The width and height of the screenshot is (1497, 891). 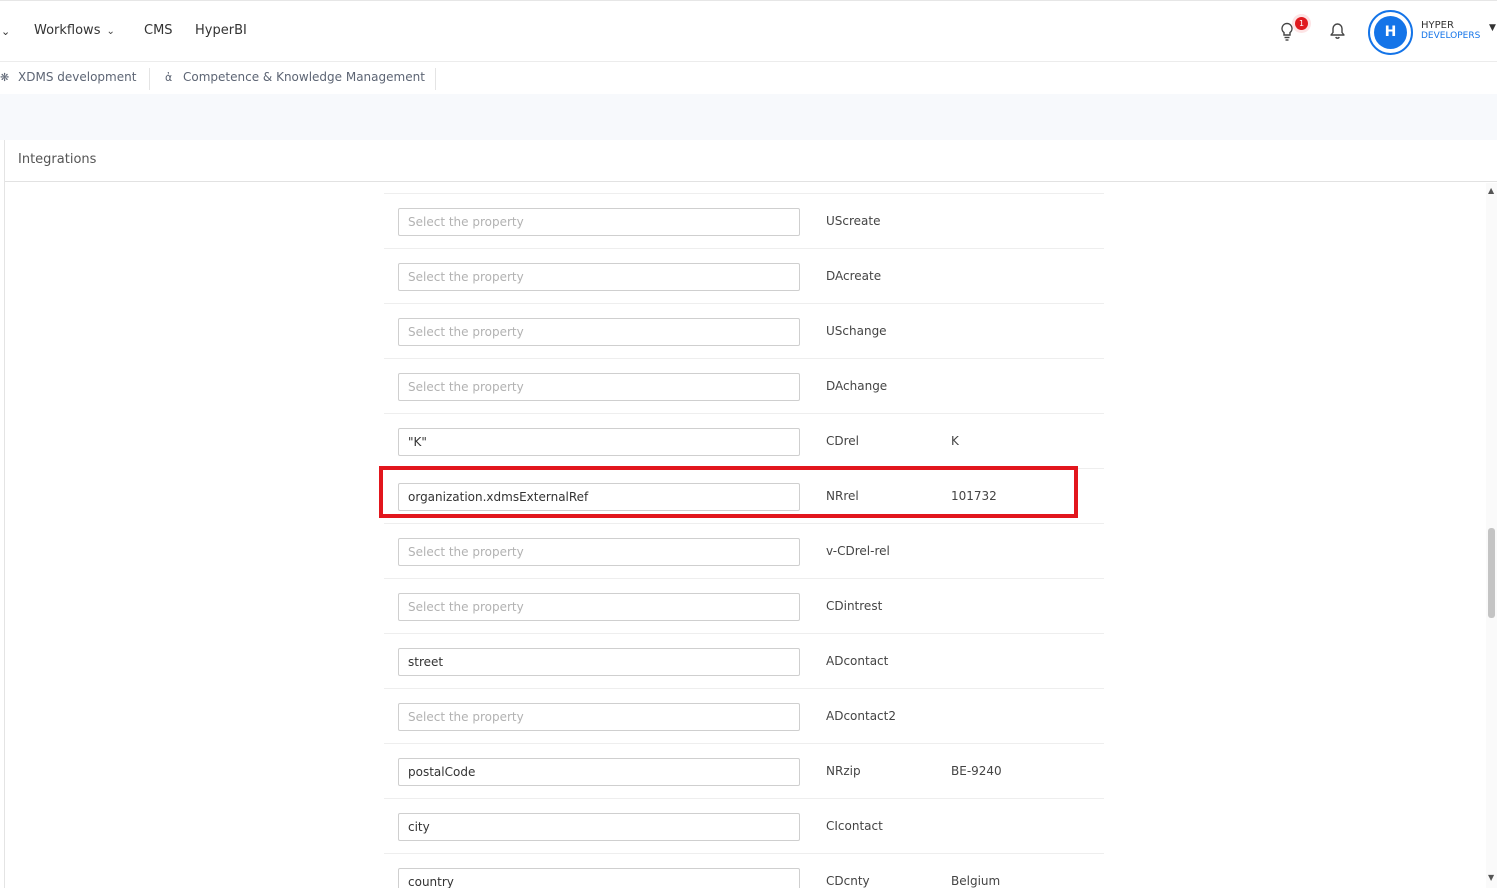 I want to click on panel-header: Integrations, so click(x=751, y=161).